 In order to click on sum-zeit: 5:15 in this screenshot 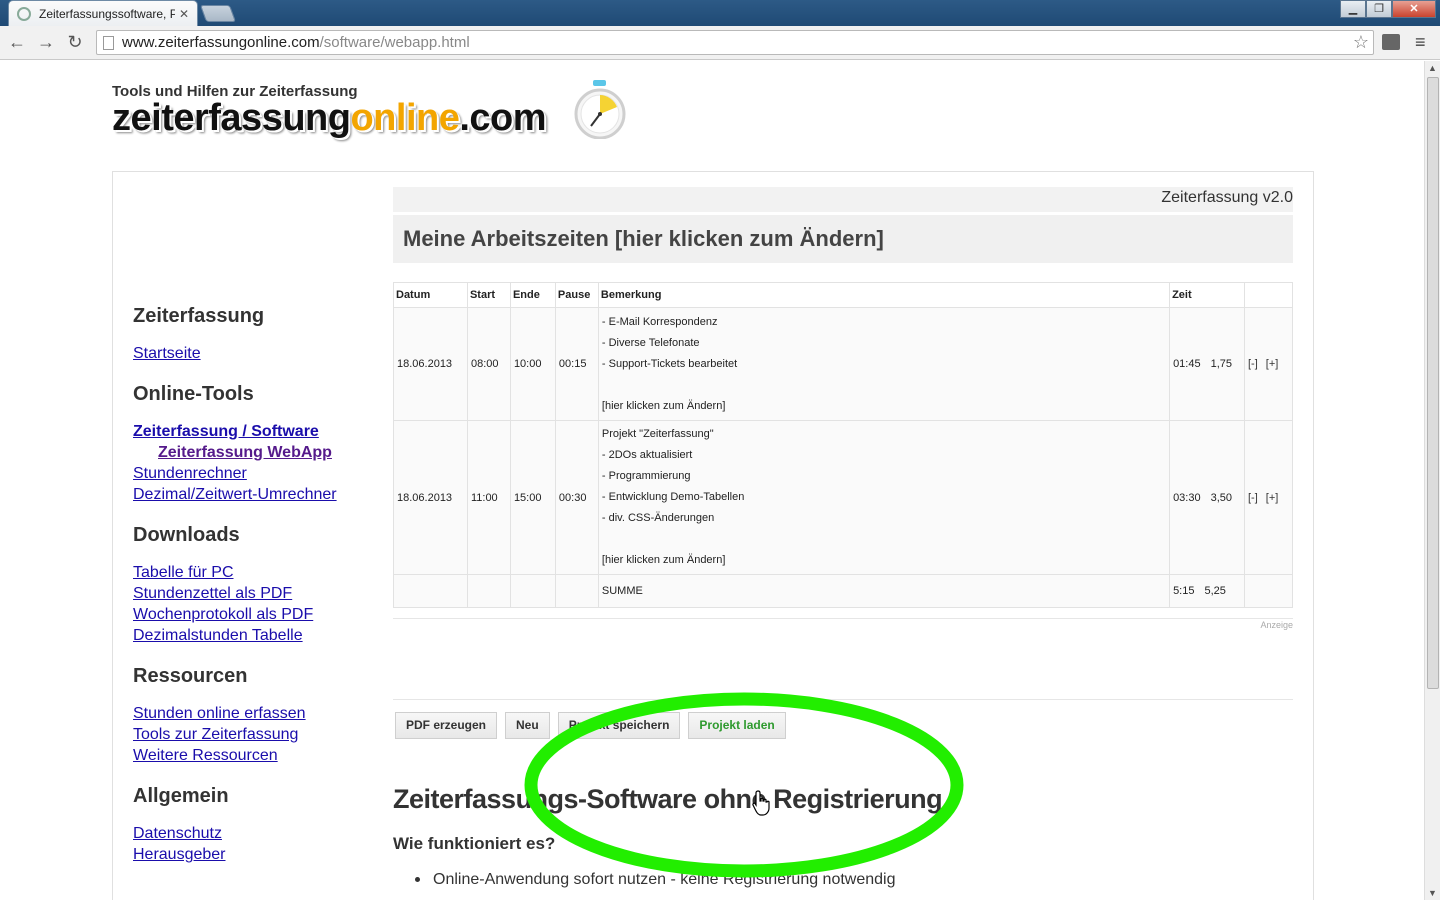, I will do `click(1184, 591)`.